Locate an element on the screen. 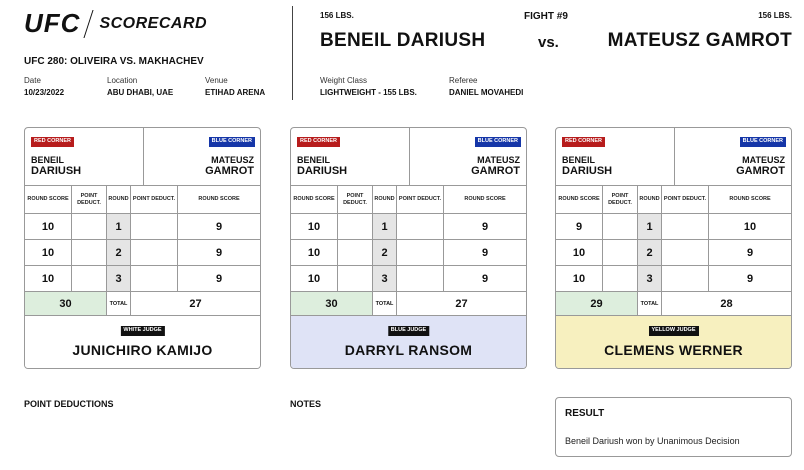 The image size is (804, 470). blue-round-score-header: ROUND SCORE is located at coordinates (485, 200).